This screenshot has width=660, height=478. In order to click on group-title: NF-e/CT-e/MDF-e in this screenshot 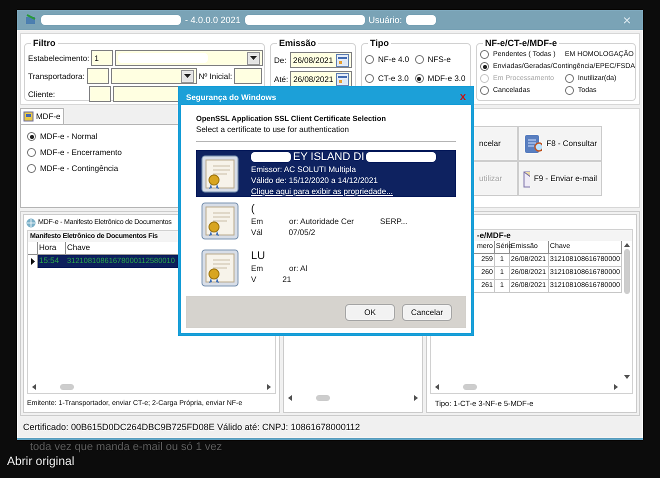, I will do `click(521, 43)`.